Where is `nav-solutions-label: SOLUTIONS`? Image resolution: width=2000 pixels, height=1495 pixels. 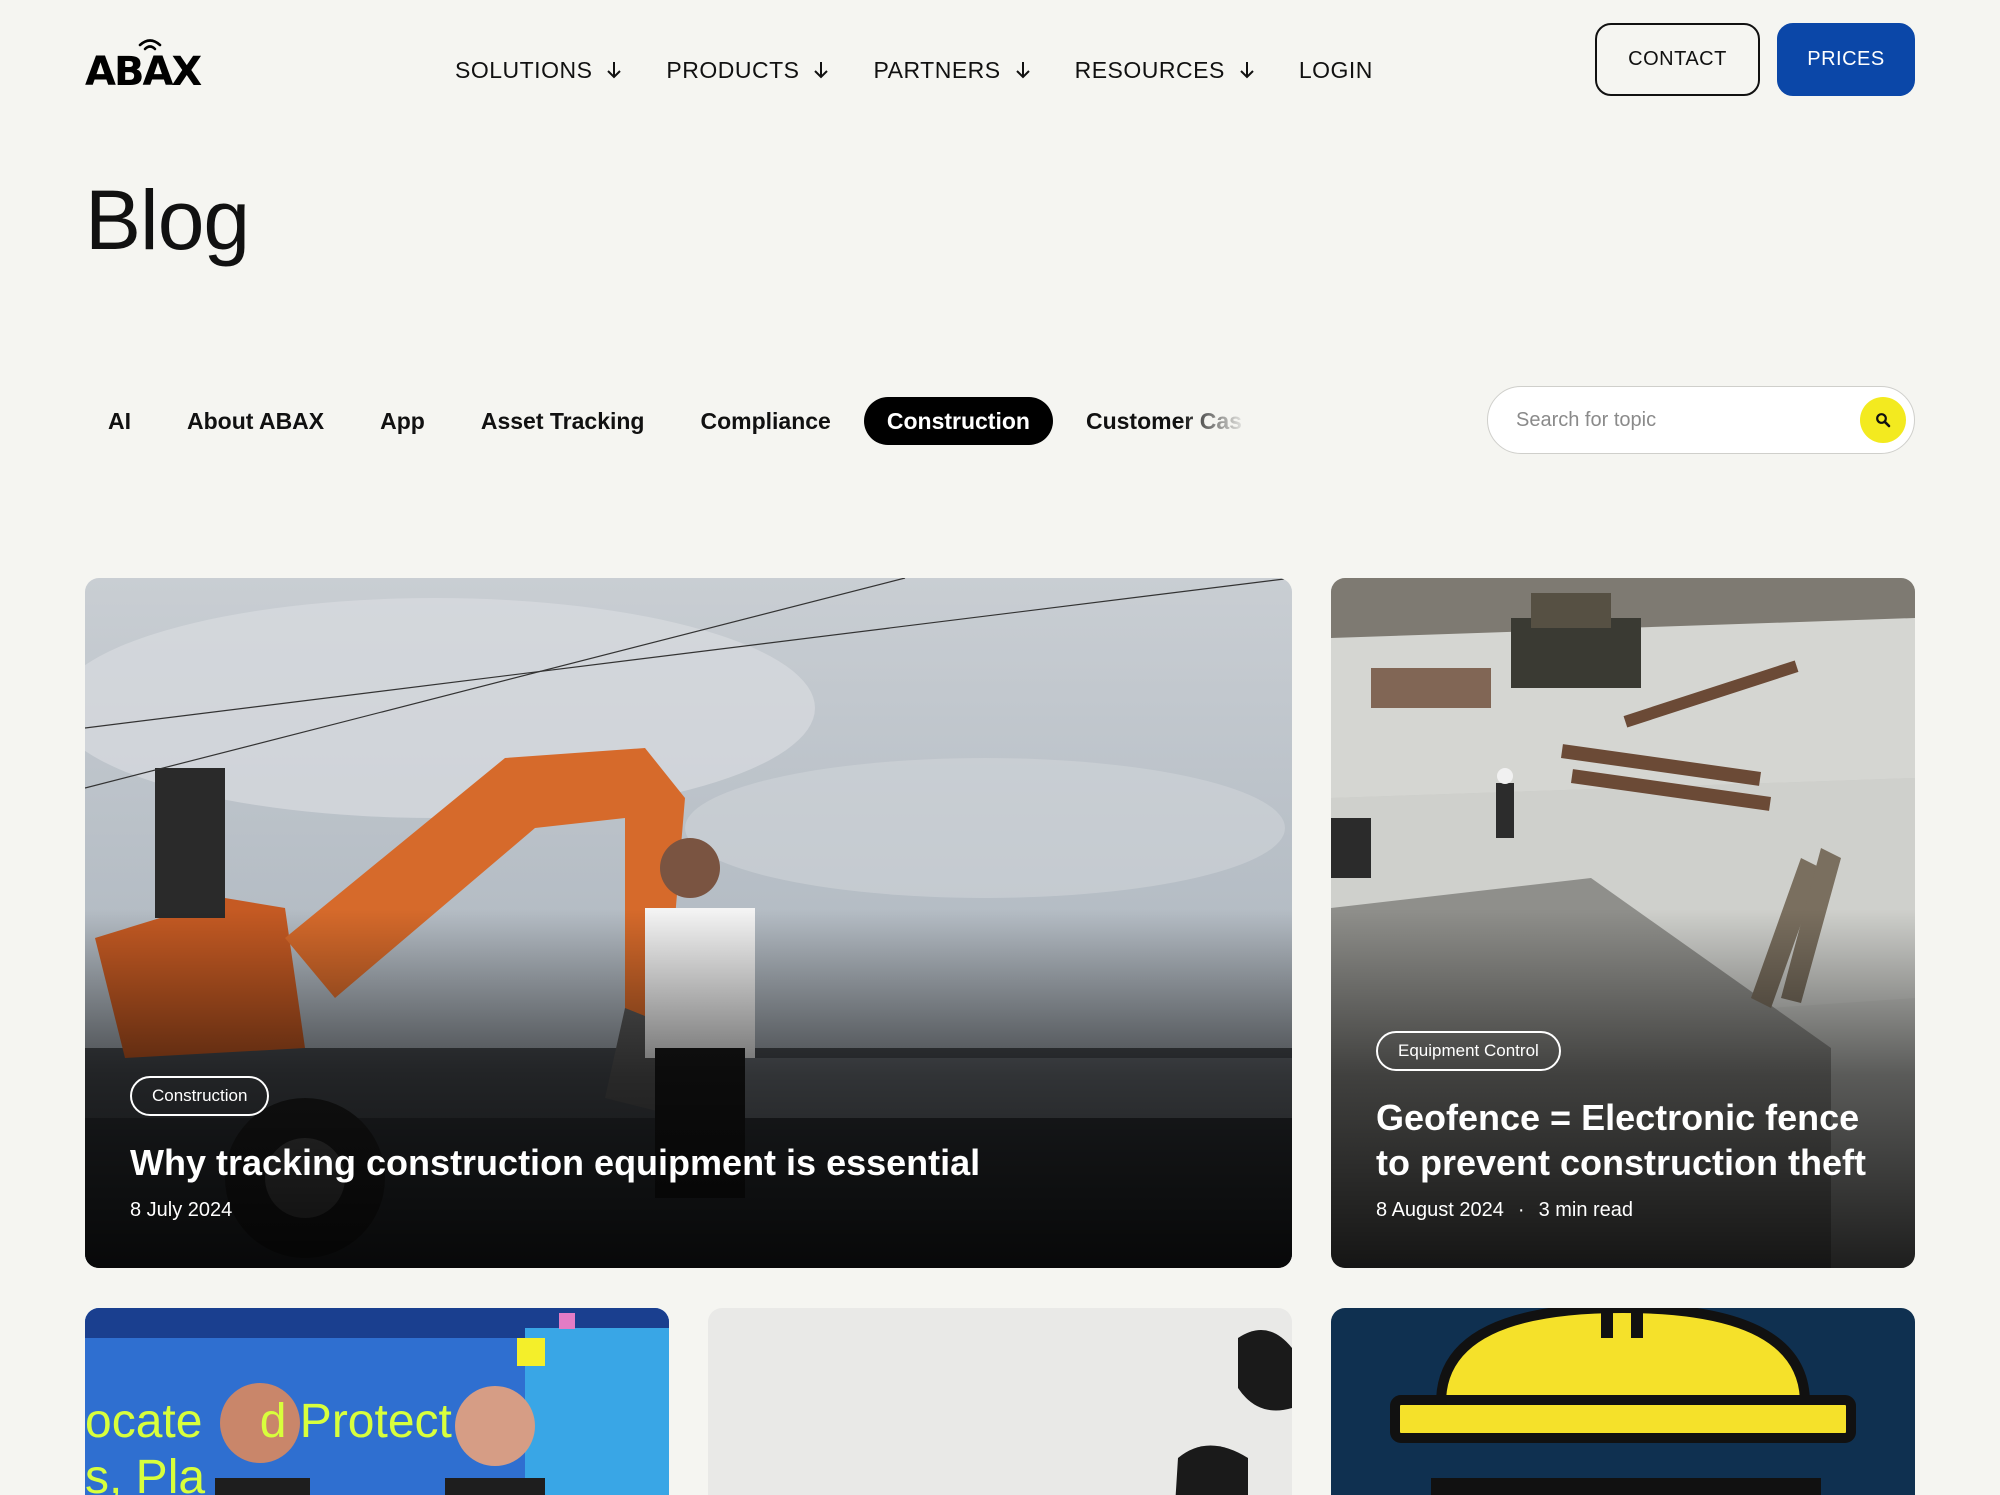
nav-solutions-label: SOLUTIONS is located at coordinates (524, 69).